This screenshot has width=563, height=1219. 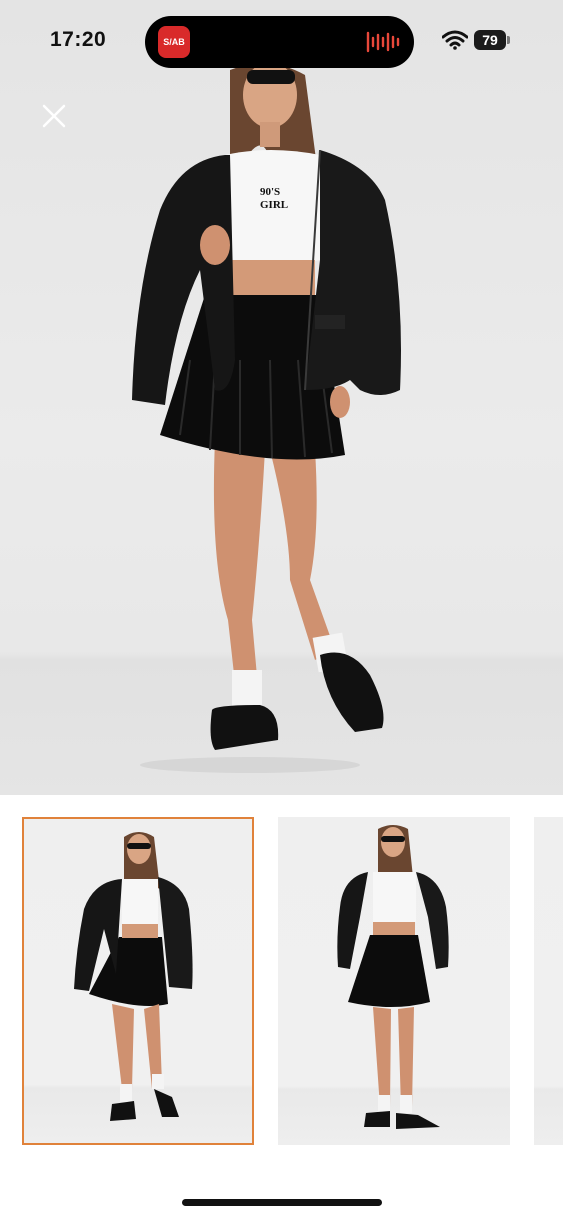 I want to click on dynamic-island: S/AB, so click(x=279, y=42).